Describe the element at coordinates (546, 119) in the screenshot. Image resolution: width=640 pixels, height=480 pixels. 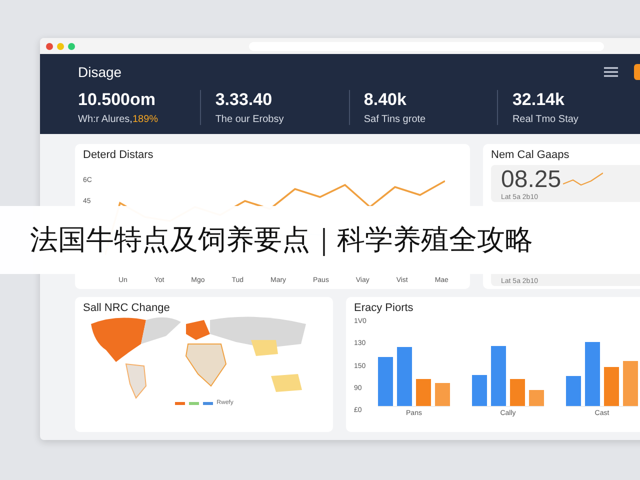
I see `stat-label: Real Tmo Stay` at that location.